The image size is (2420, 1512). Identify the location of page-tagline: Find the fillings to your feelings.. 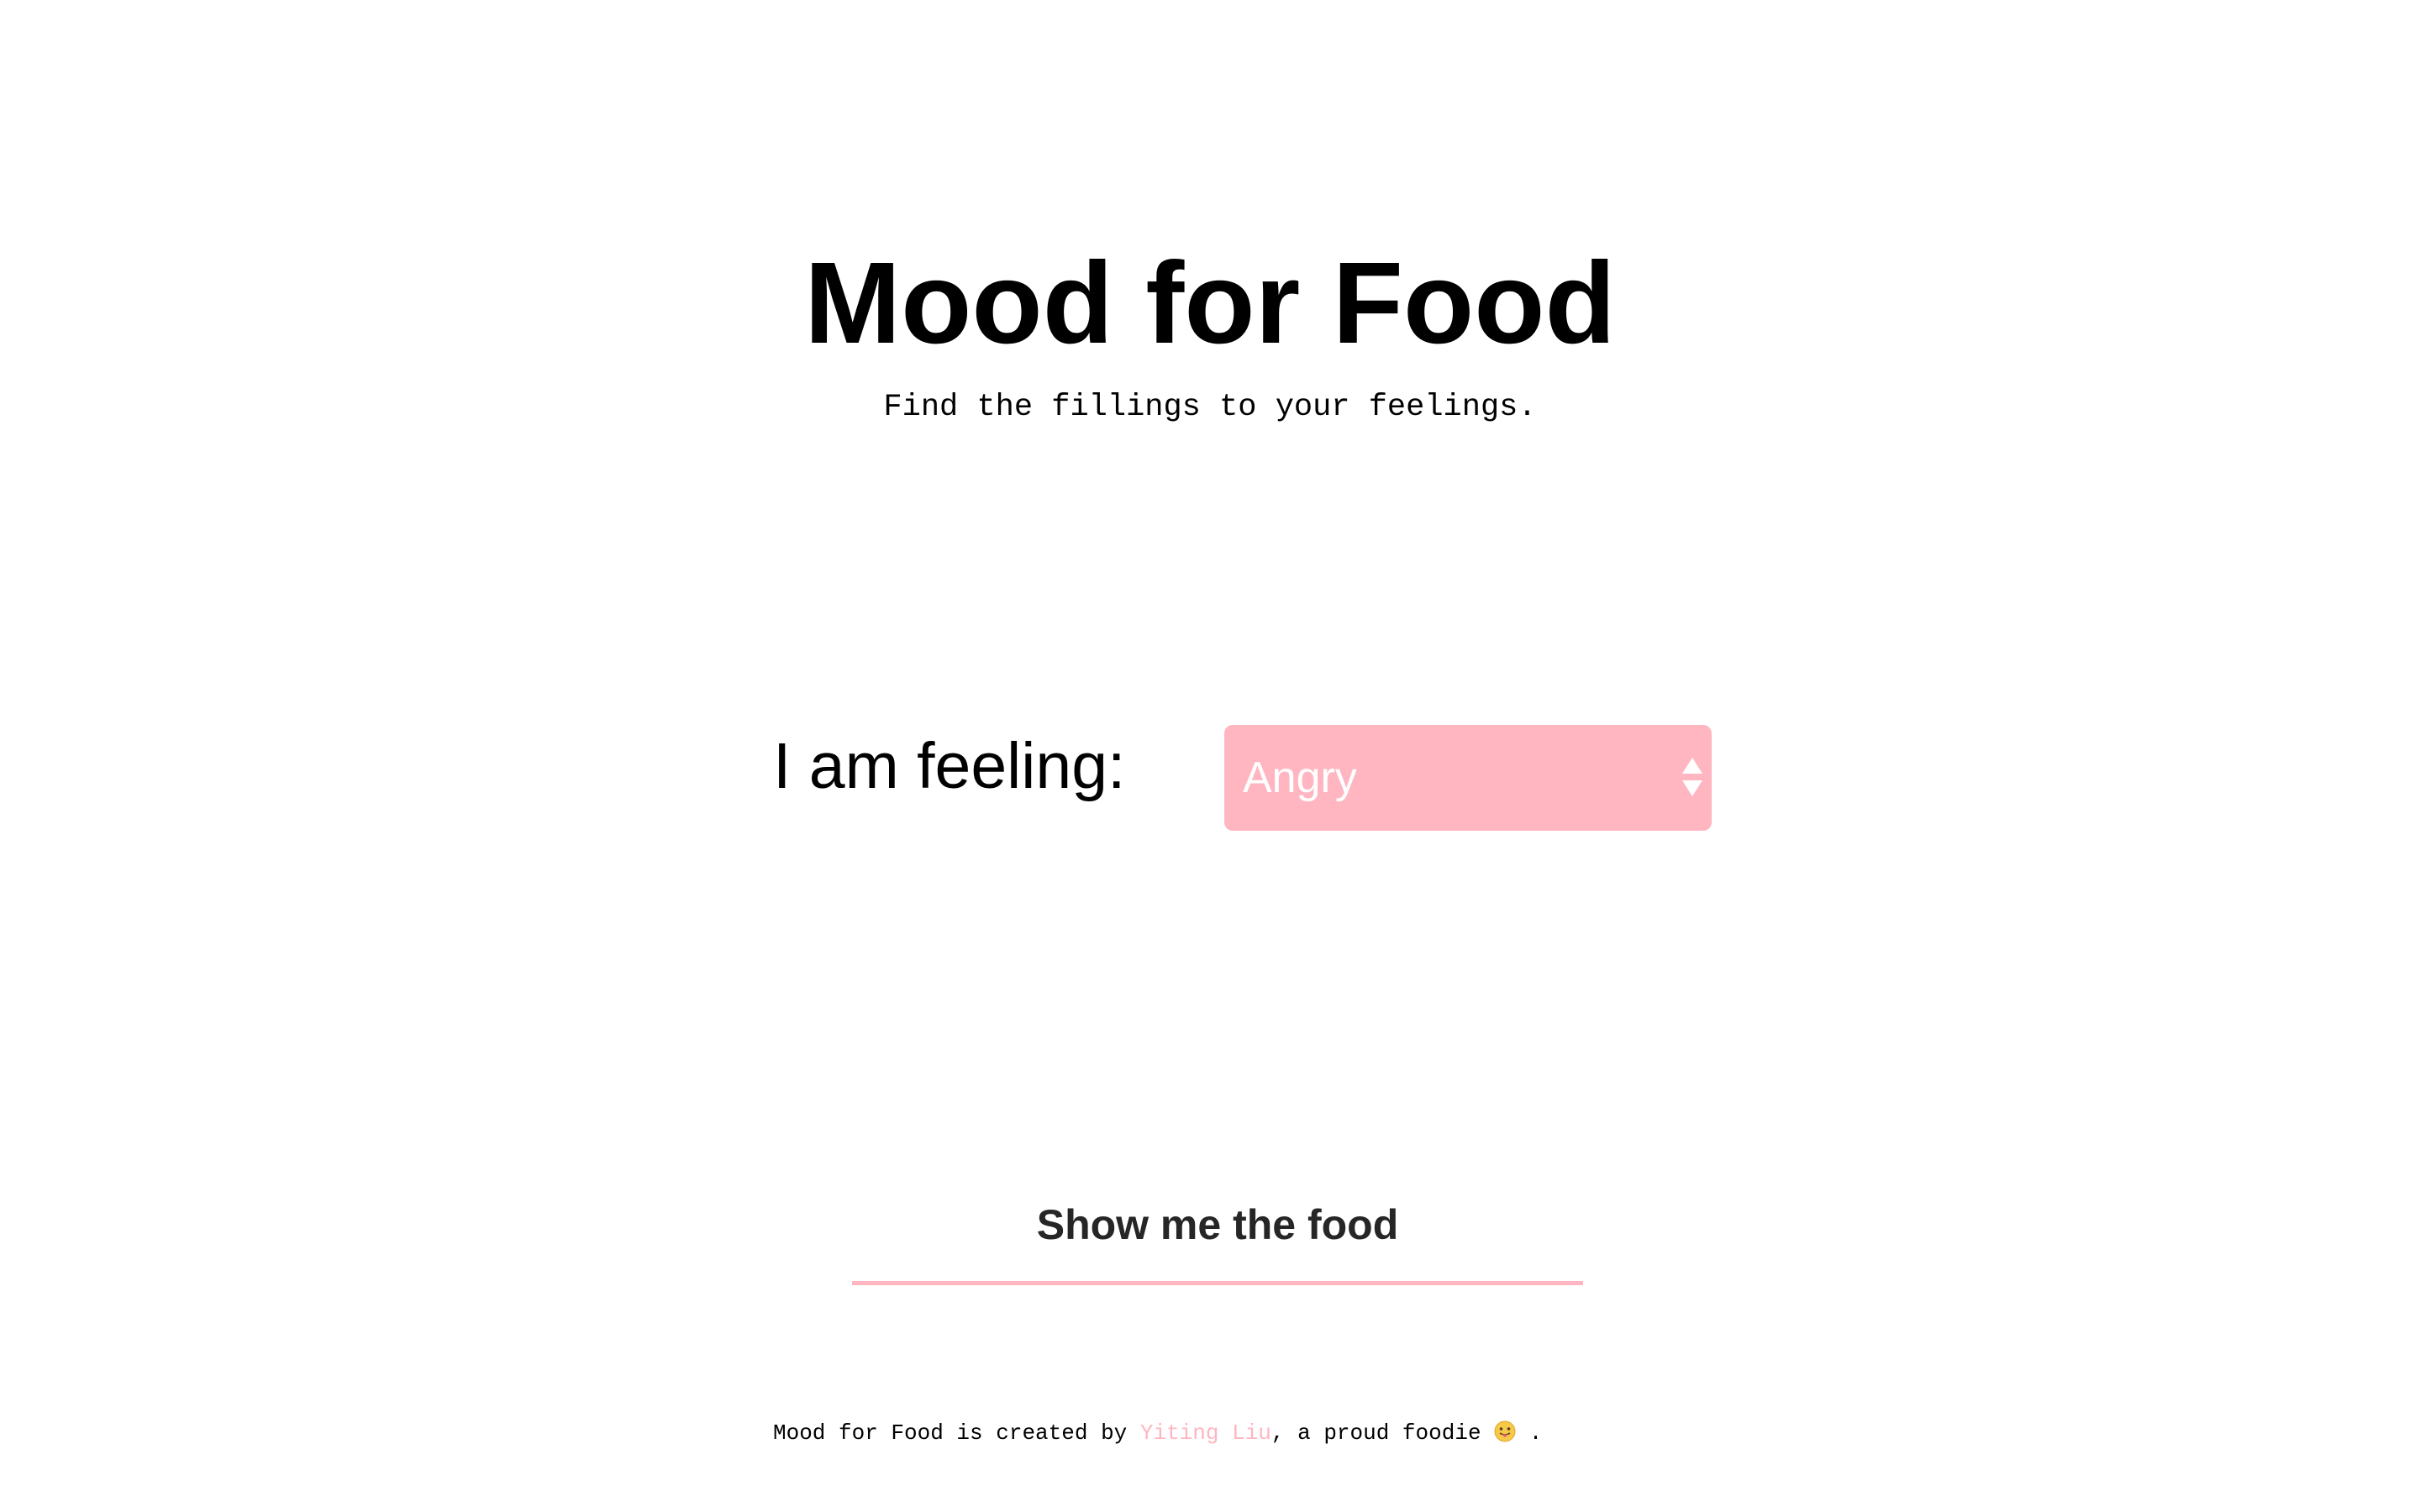
(1210, 407).